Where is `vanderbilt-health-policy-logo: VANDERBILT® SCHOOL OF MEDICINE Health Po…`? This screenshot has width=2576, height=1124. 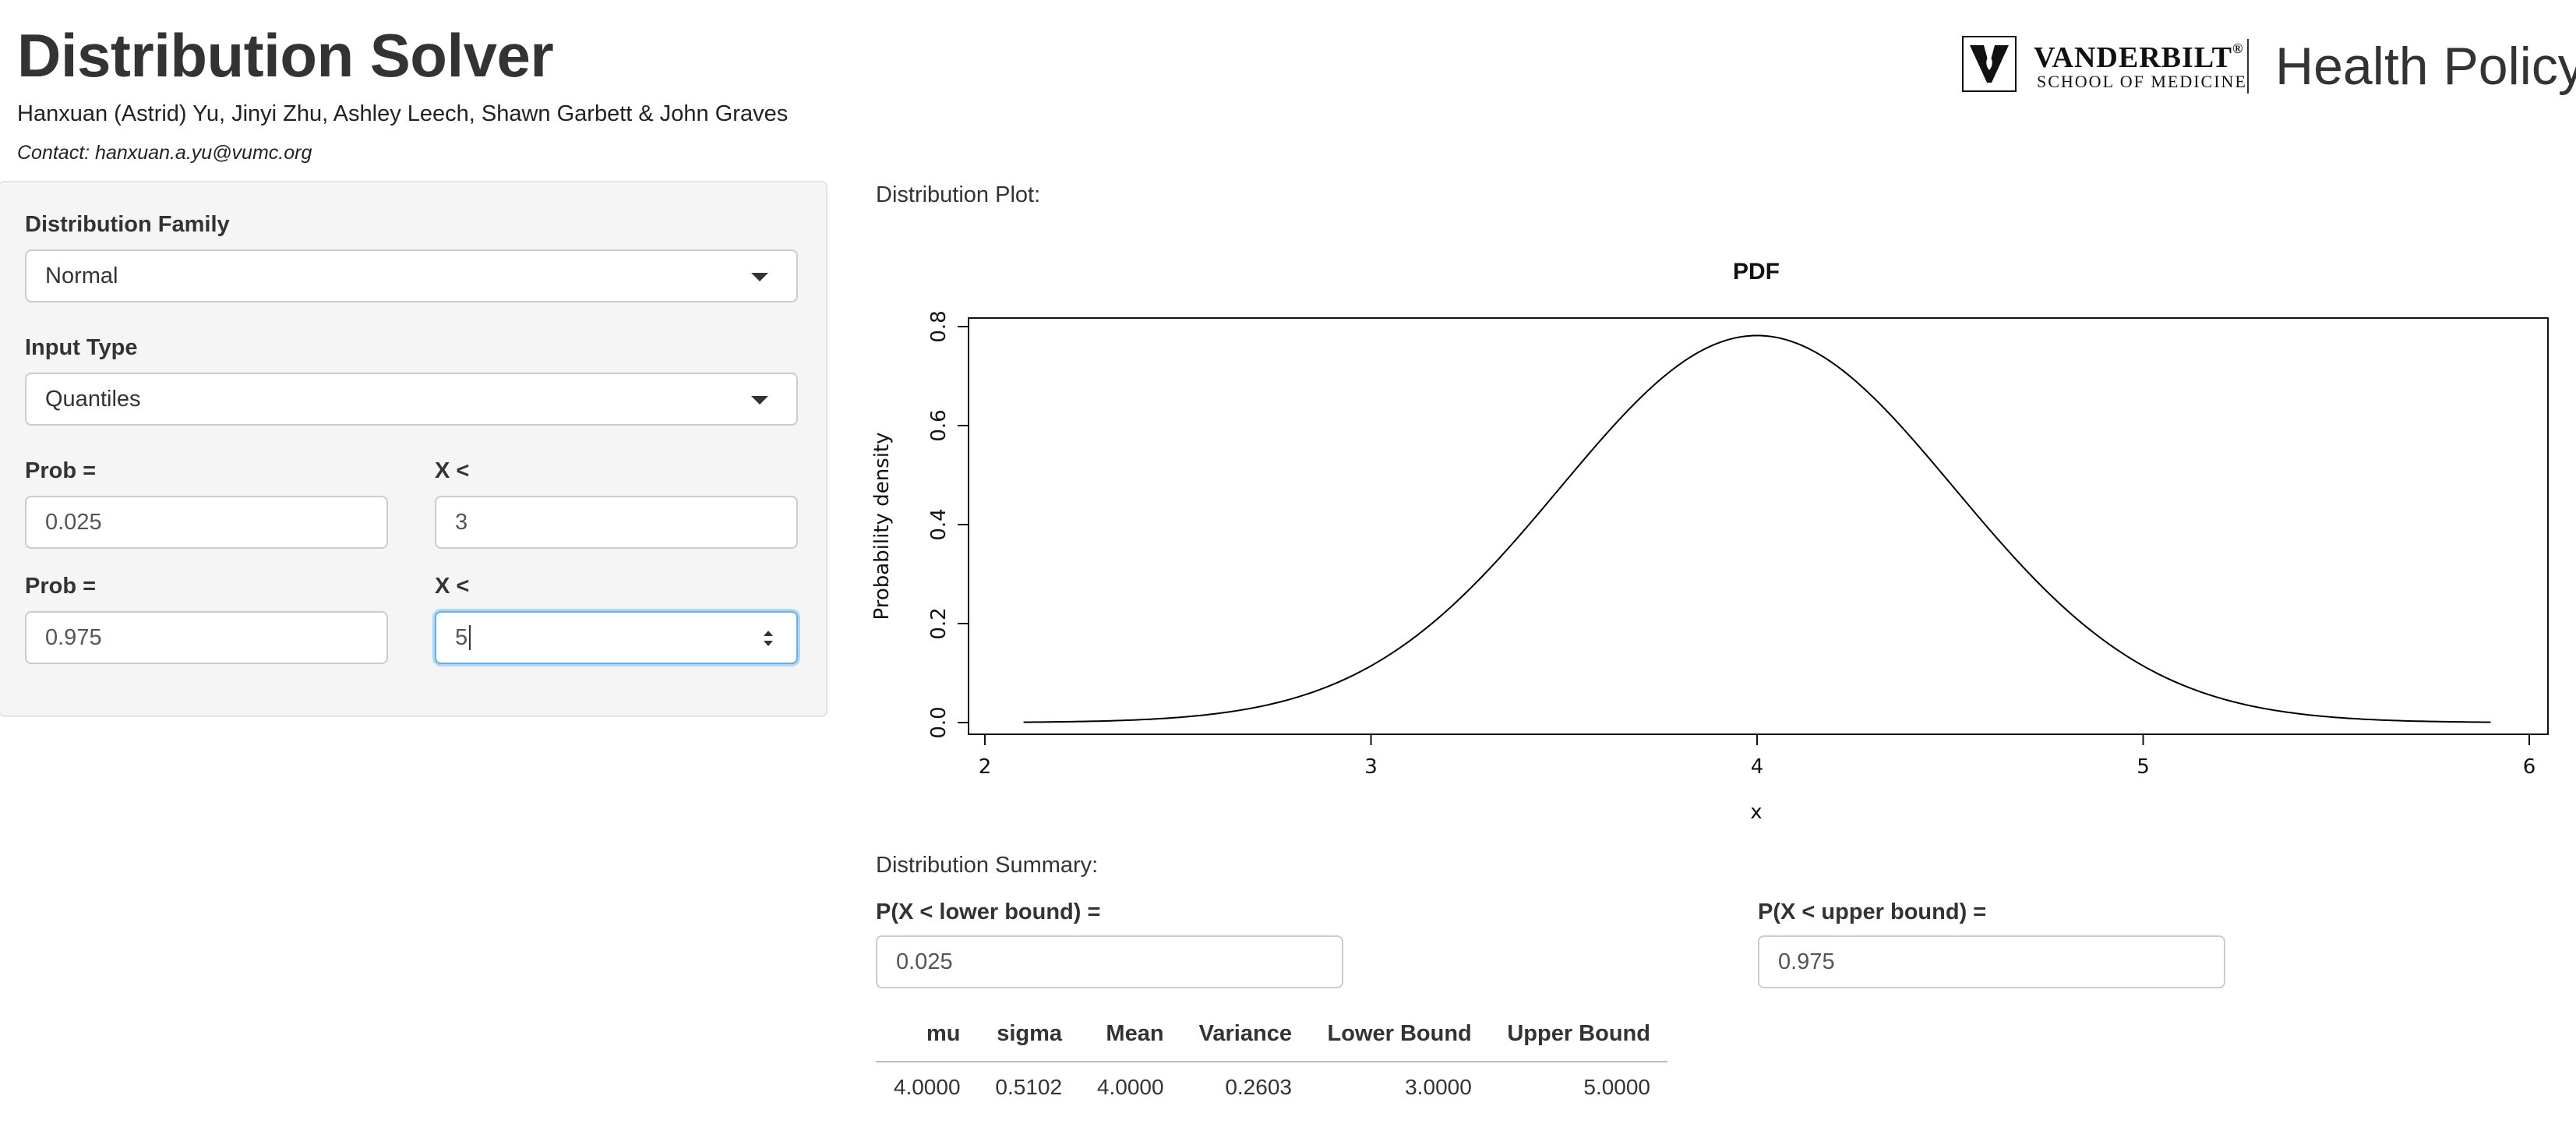
vanderbilt-health-policy-logo: VANDERBILT® SCHOOL OF MEDICINE Health Po… is located at coordinates (2269, 67).